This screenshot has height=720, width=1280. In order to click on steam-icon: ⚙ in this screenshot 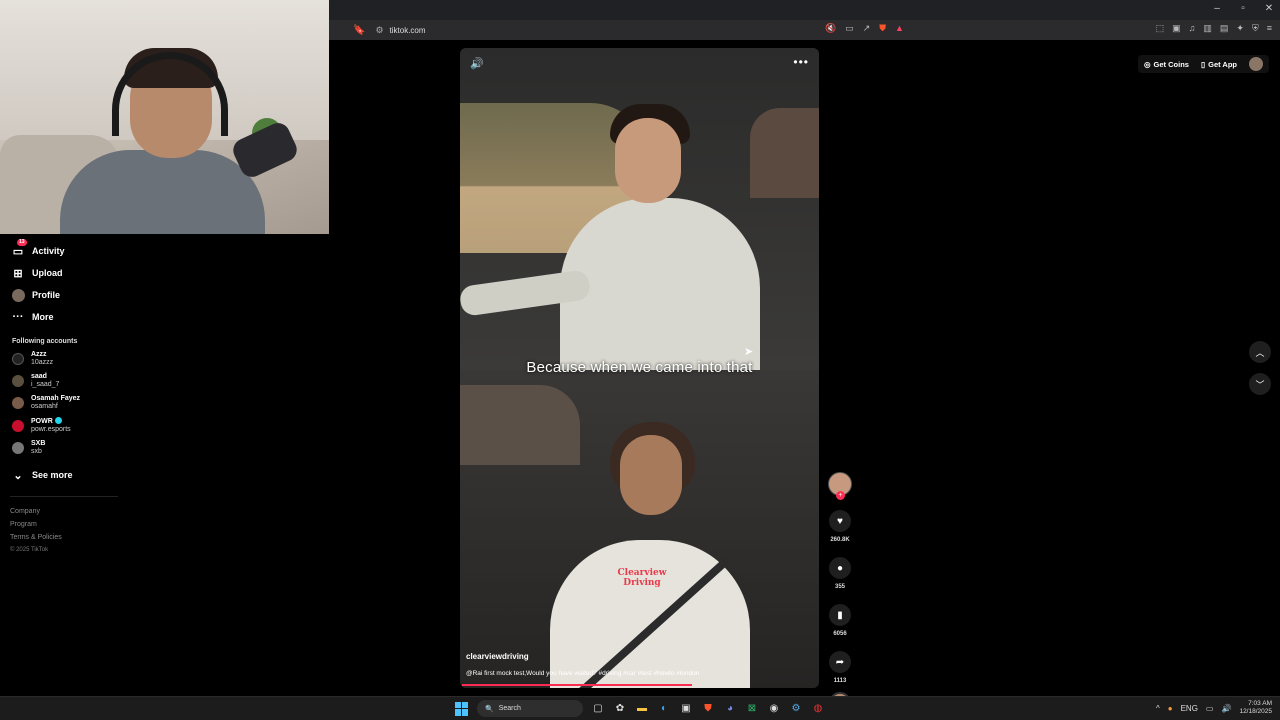, I will do `click(796, 709)`.